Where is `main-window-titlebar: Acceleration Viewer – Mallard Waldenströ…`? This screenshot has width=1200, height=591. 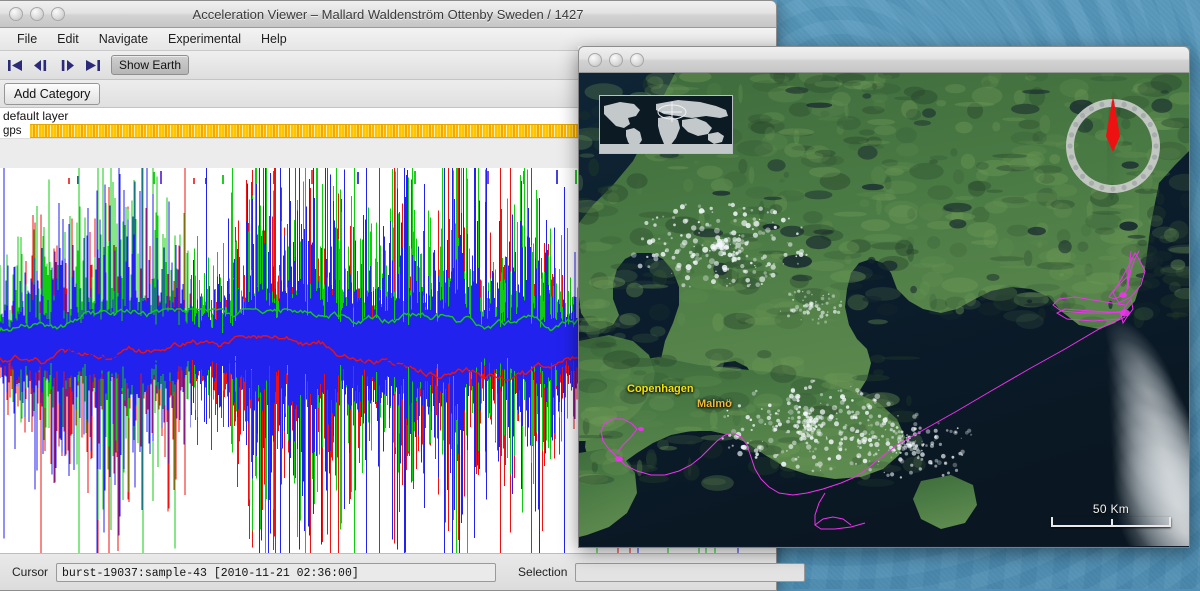 main-window-titlebar: Acceleration Viewer – Mallard Waldenströ… is located at coordinates (388, 14).